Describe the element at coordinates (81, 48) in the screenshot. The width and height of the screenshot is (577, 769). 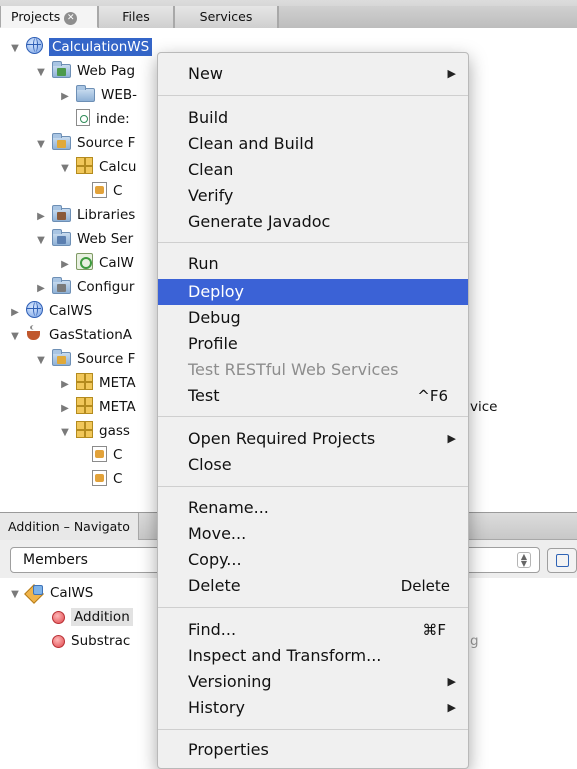
I see `tree-node-calculationws: ▼ CalculationWS` at that location.